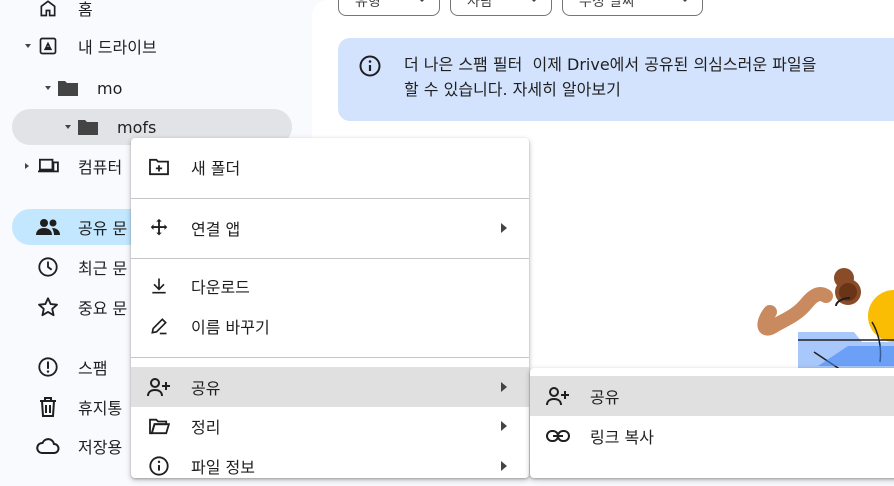 This screenshot has width=894, height=486. I want to click on alert-icon, so click(48, 367).